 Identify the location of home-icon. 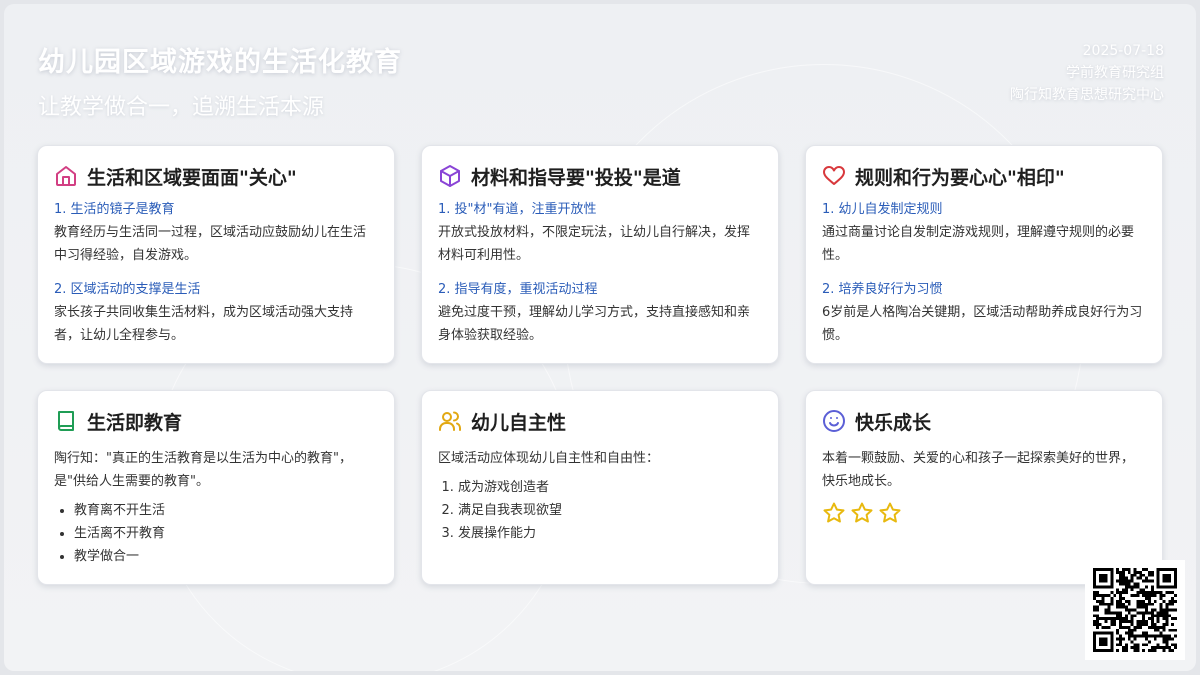
(66, 176).